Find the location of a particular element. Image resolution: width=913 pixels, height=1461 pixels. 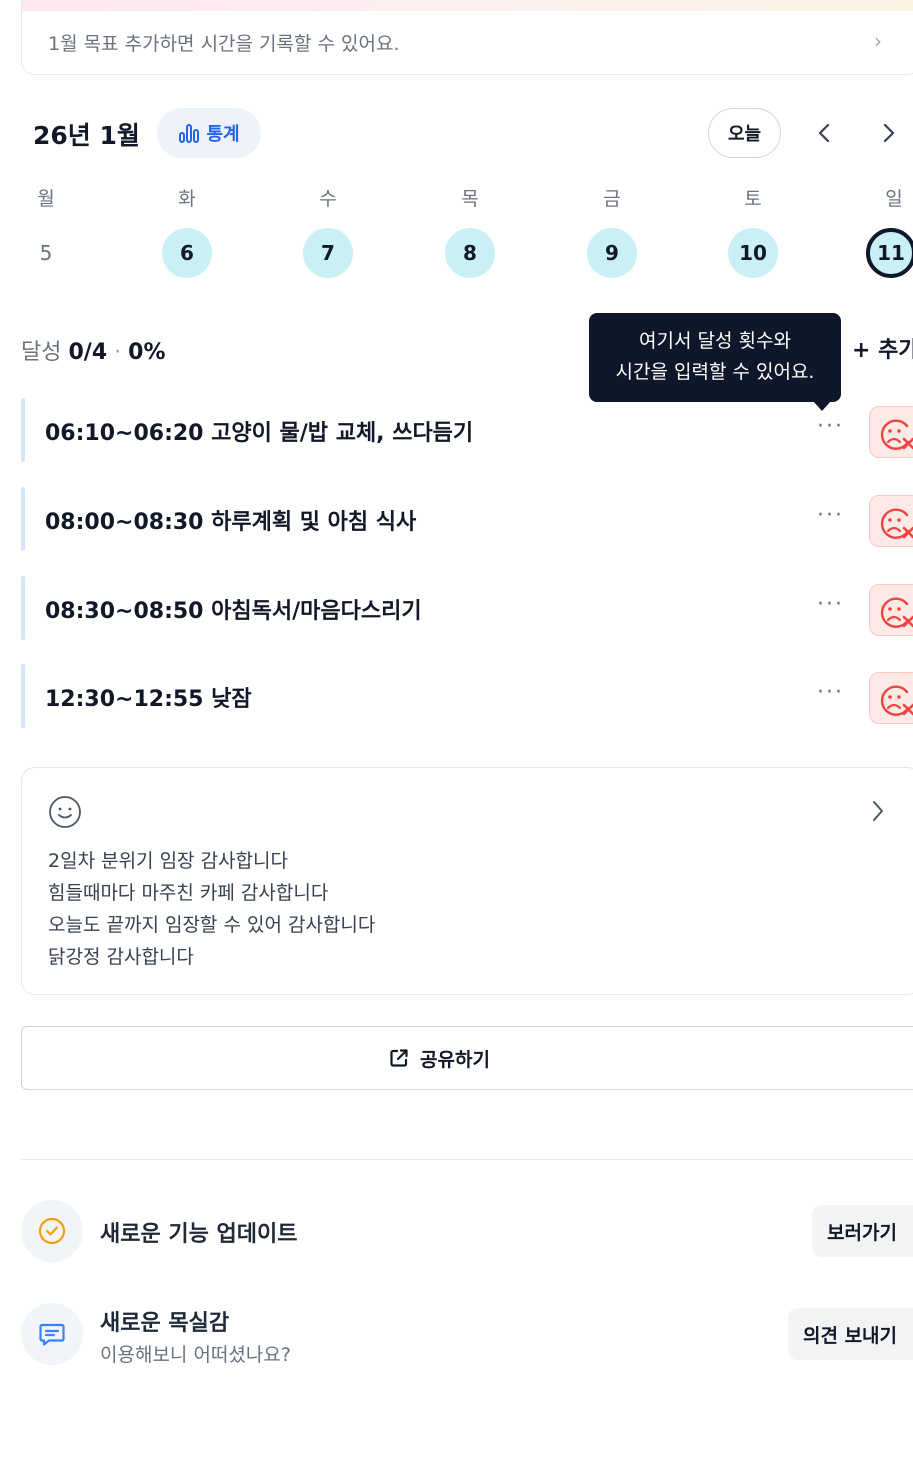

calendar-day-selected: 11 is located at coordinates (889, 253).